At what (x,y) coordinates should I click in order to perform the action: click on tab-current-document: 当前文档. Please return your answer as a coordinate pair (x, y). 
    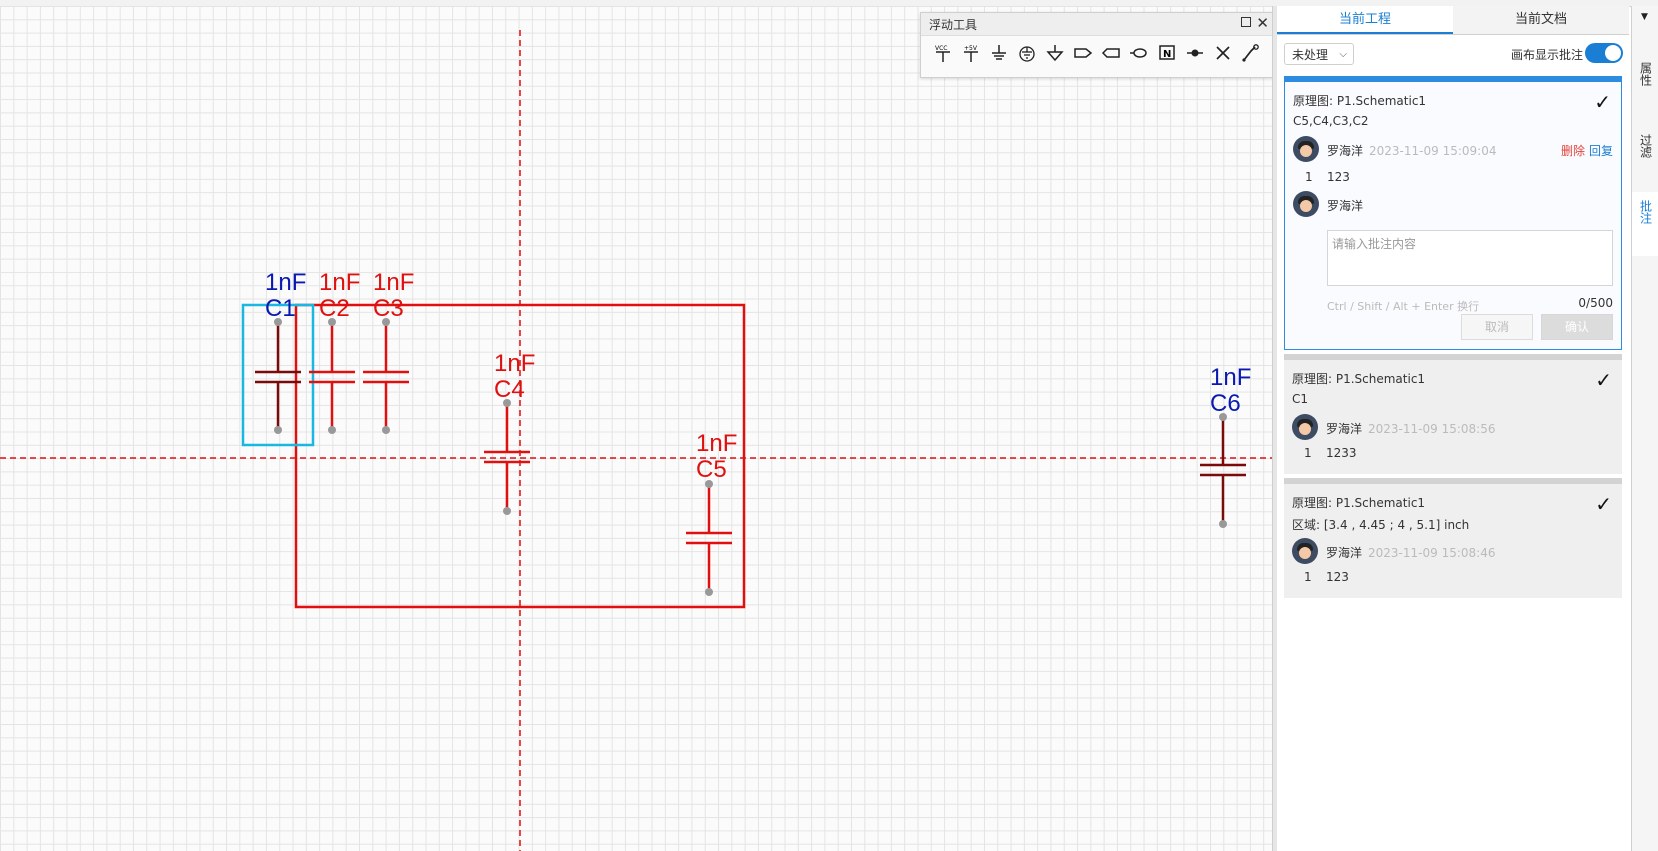
    Looking at the image, I should click on (1541, 20).